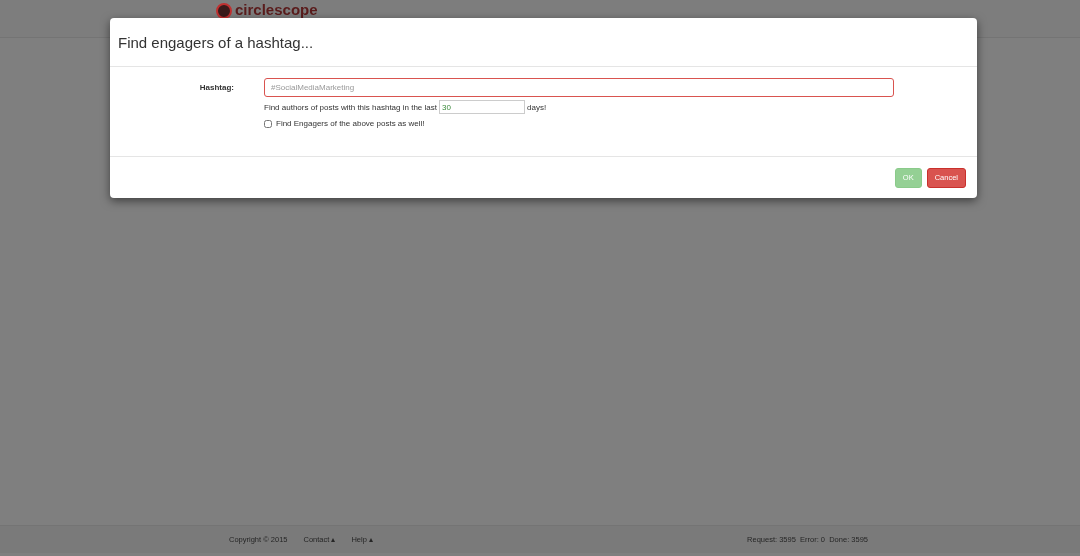 The width and height of the screenshot is (1080, 556). What do you see at coordinates (350, 107) in the screenshot?
I see `days-prefix-text: Find authors of posts with this hashtag in the last` at bounding box center [350, 107].